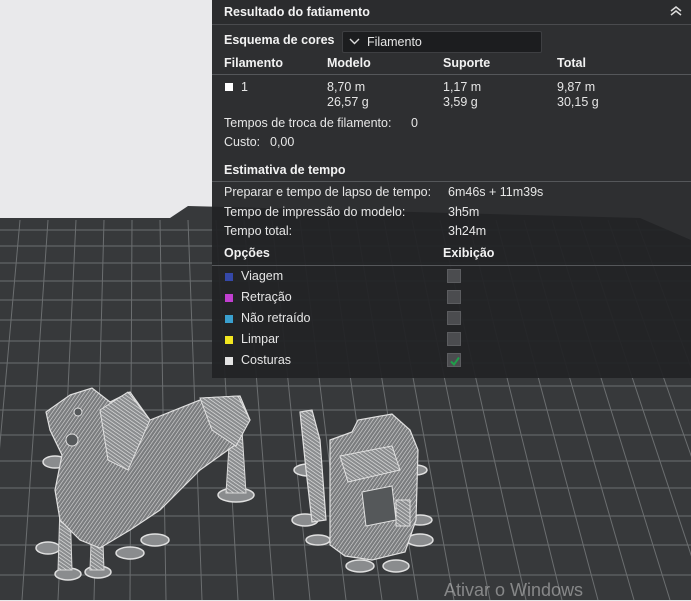 Image resolution: width=691 pixels, height=601 pixels. I want to click on deretraction-display-checkbox, so click(454, 318).